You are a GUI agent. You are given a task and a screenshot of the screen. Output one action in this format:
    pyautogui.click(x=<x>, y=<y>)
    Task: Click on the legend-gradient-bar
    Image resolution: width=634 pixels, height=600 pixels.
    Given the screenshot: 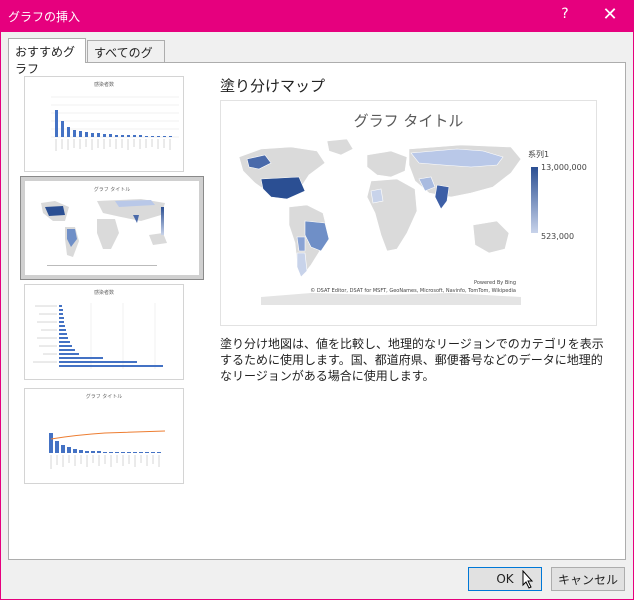 What is the action you would take?
    pyautogui.click(x=534, y=200)
    